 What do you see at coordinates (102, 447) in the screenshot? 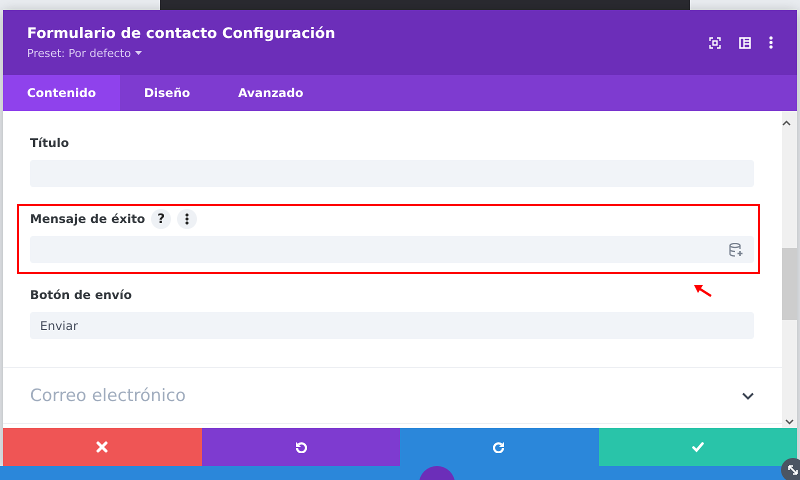
I see `close-icon` at bounding box center [102, 447].